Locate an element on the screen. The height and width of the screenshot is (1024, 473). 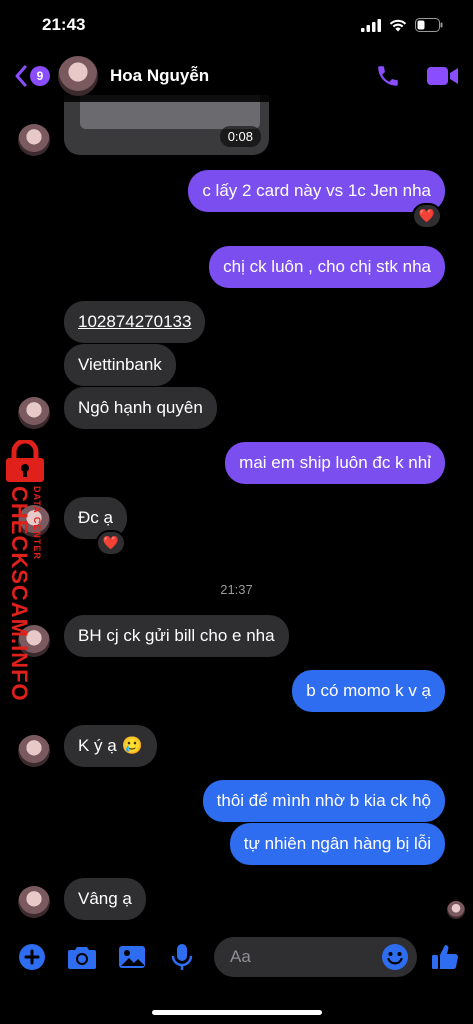
unread-badge: 9 is located at coordinates (40, 76).